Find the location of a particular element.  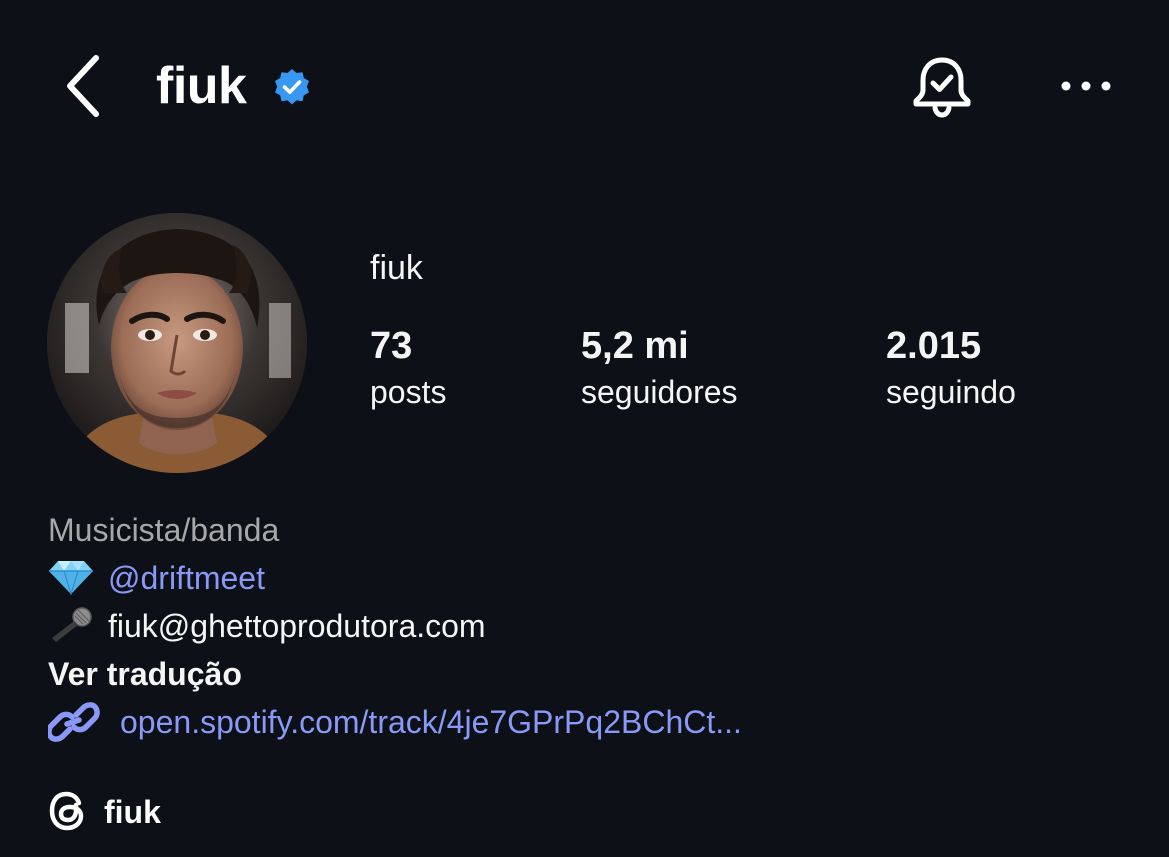

bio-mention-row: @driftmeet is located at coordinates (156, 578).